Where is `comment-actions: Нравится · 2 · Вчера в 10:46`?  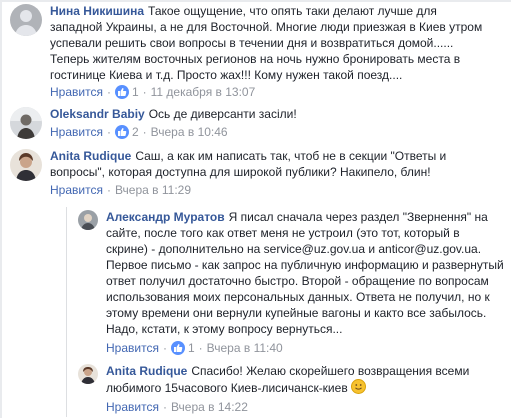
comment-actions: Нравится · 2 · Вчера в 10:46 is located at coordinates (139, 132).